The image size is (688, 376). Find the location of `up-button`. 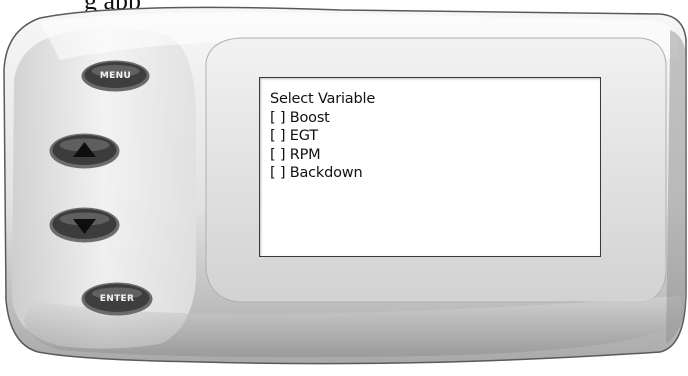

up-button is located at coordinates (84, 151).